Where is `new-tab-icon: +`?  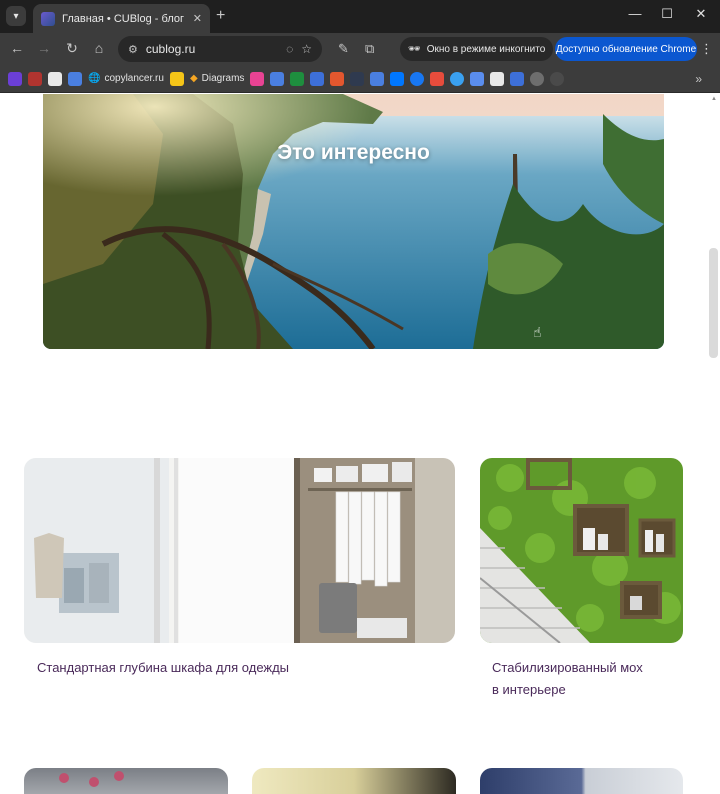 new-tab-icon: + is located at coordinates (220, 16).